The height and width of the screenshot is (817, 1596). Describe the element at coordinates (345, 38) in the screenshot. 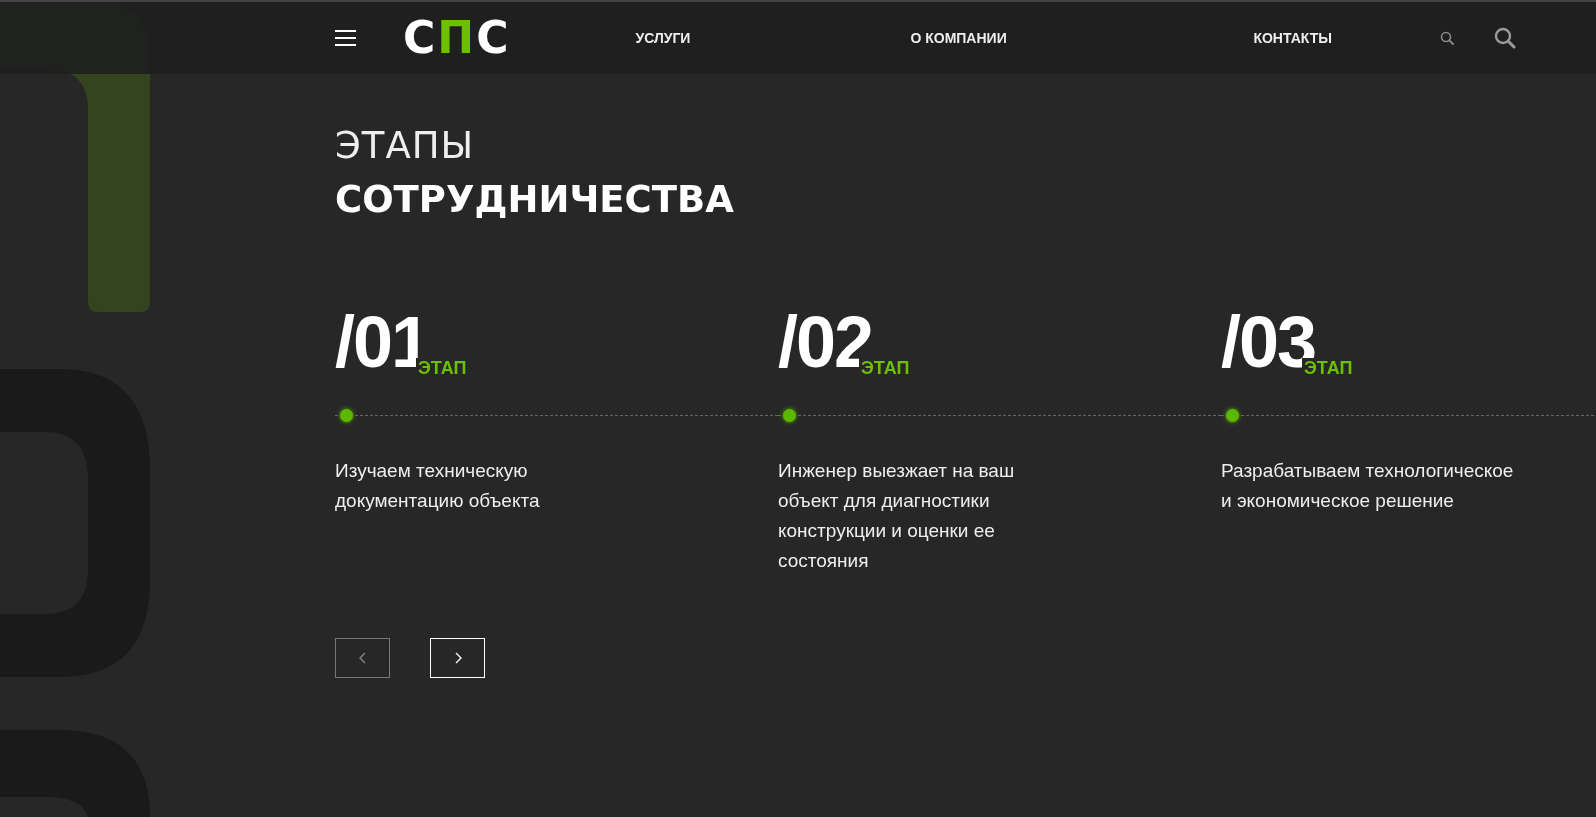

I see `menu-icon` at that location.